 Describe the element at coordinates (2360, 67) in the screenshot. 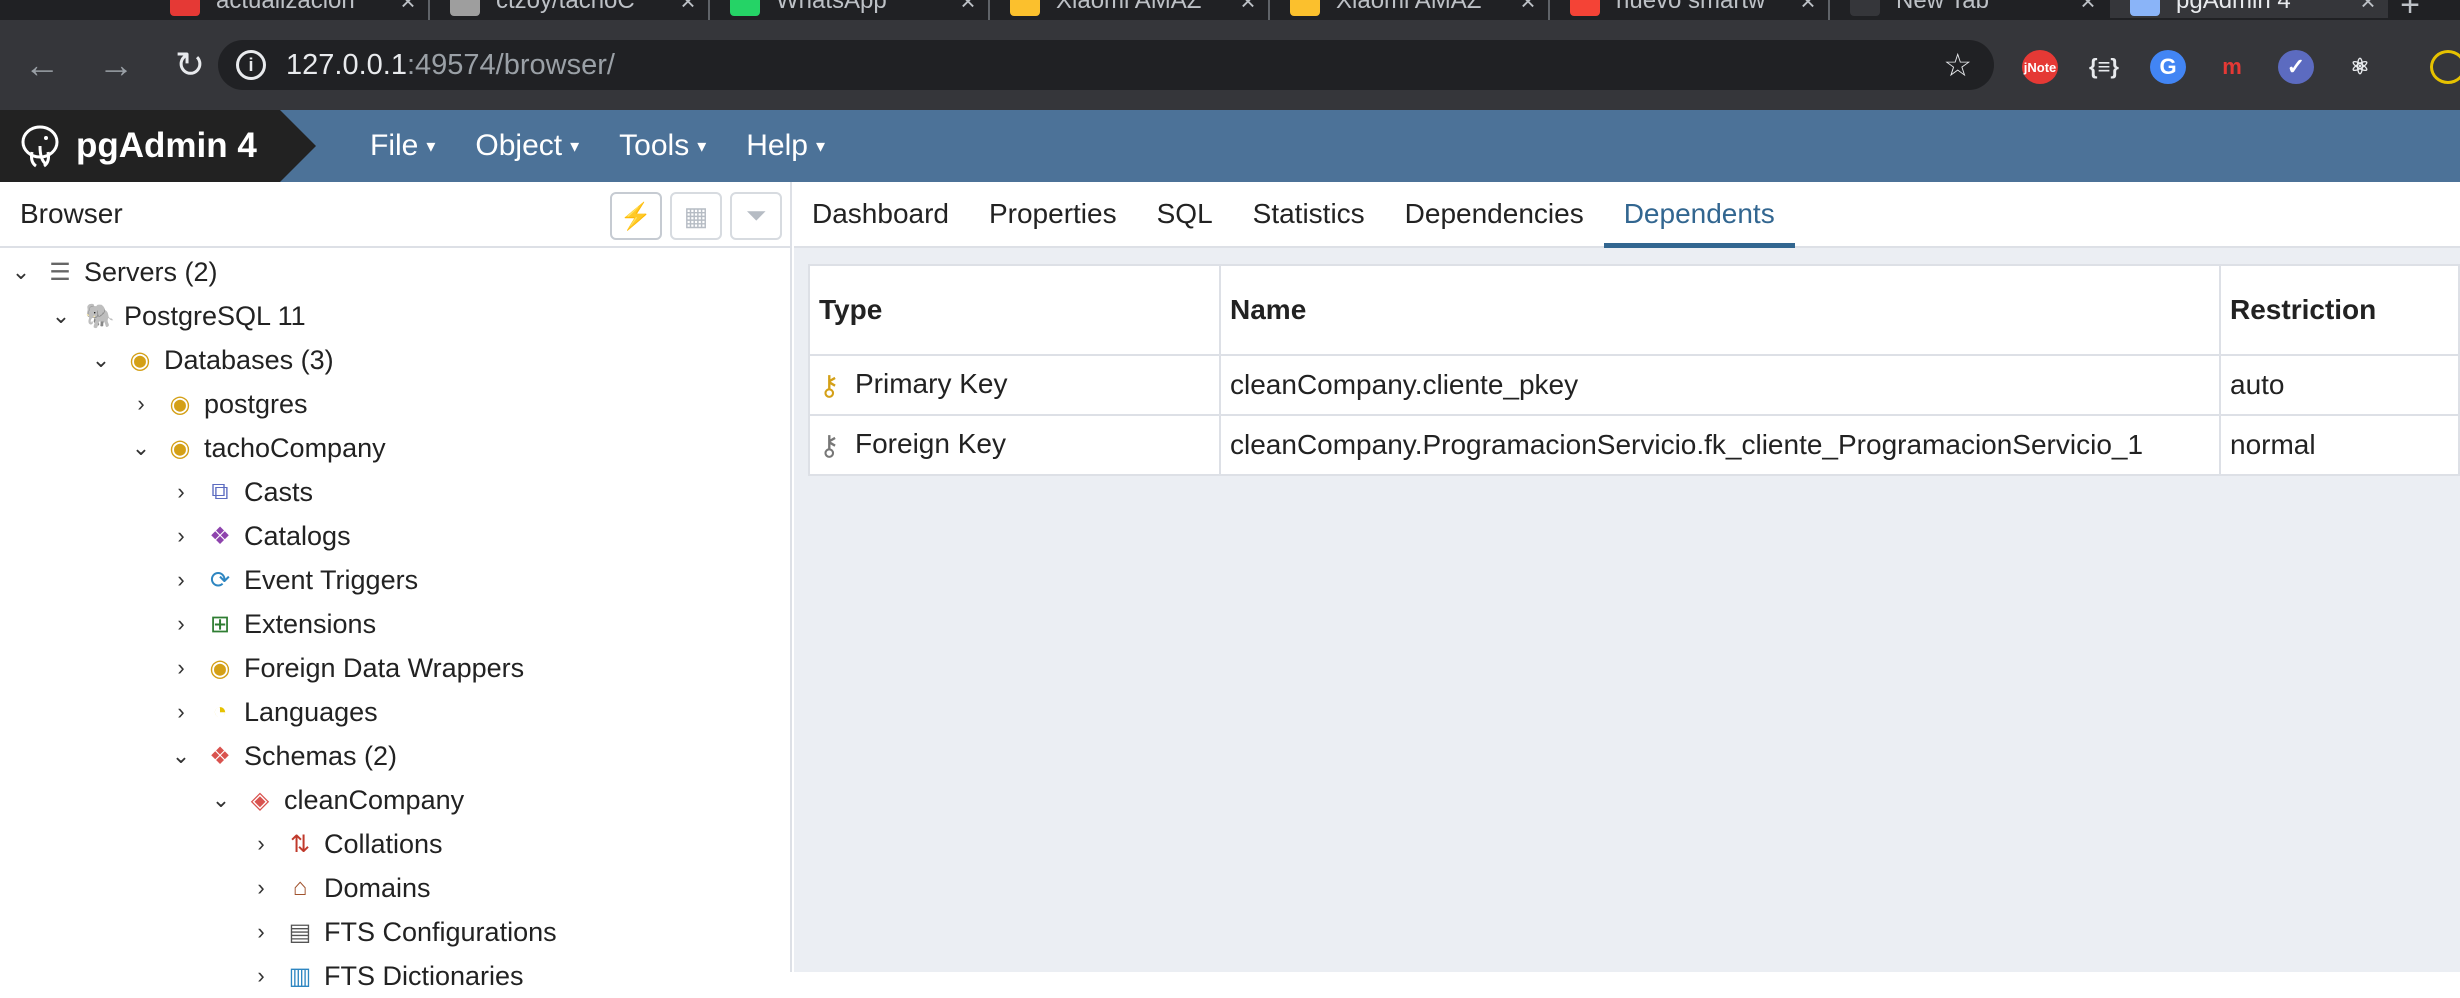

I see `extension-icon: ⚛` at that location.